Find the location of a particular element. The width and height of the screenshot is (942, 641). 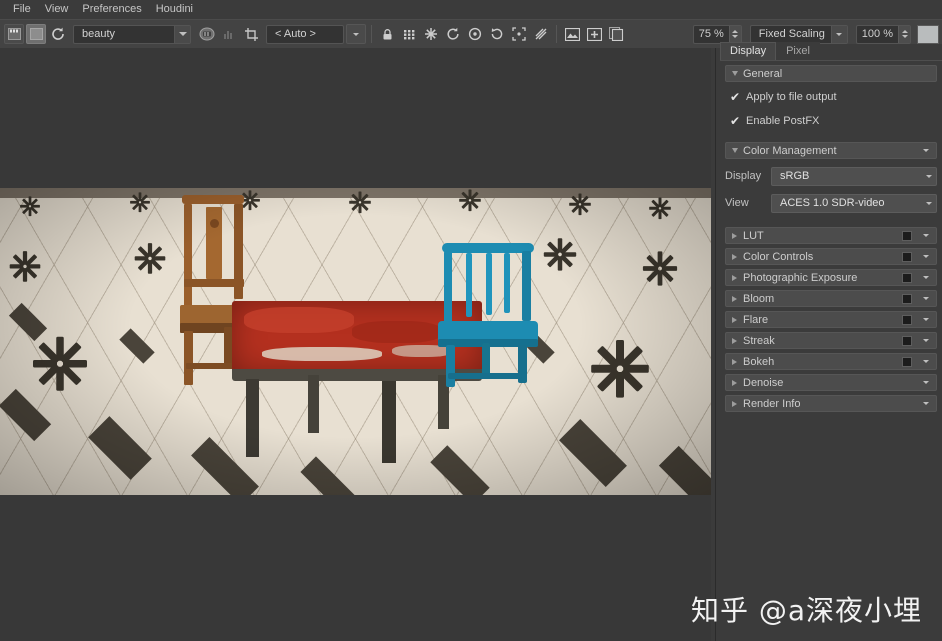

display-select: sRGB is located at coordinates (854, 176).